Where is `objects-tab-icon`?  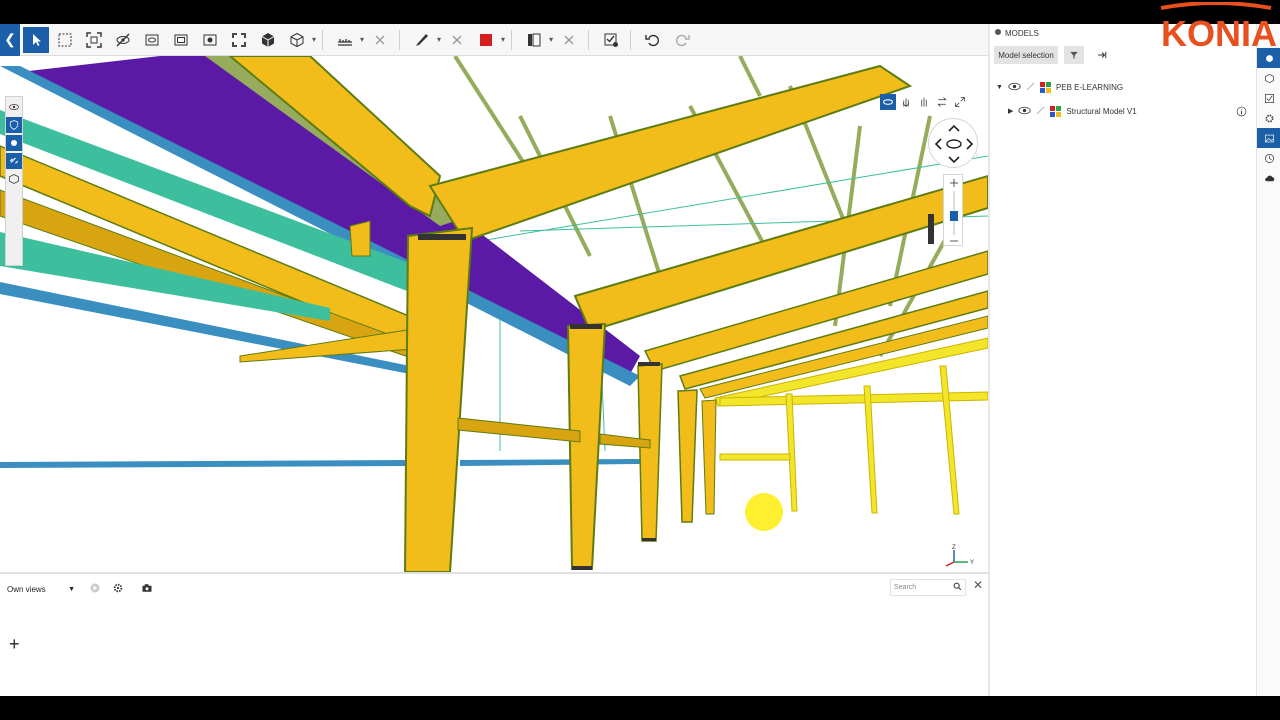
objects-tab-icon is located at coordinates (1268, 78).